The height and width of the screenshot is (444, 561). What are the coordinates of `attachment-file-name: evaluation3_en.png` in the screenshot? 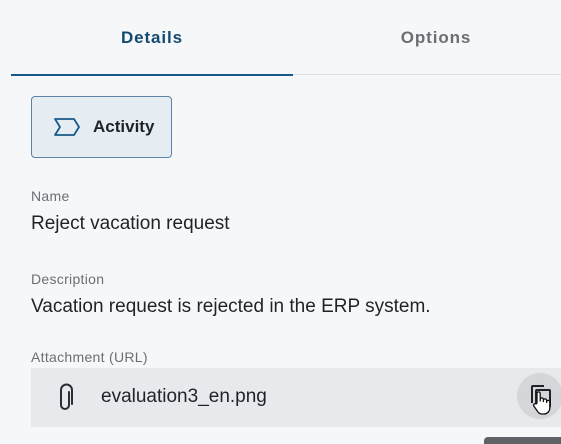 It's located at (184, 397).